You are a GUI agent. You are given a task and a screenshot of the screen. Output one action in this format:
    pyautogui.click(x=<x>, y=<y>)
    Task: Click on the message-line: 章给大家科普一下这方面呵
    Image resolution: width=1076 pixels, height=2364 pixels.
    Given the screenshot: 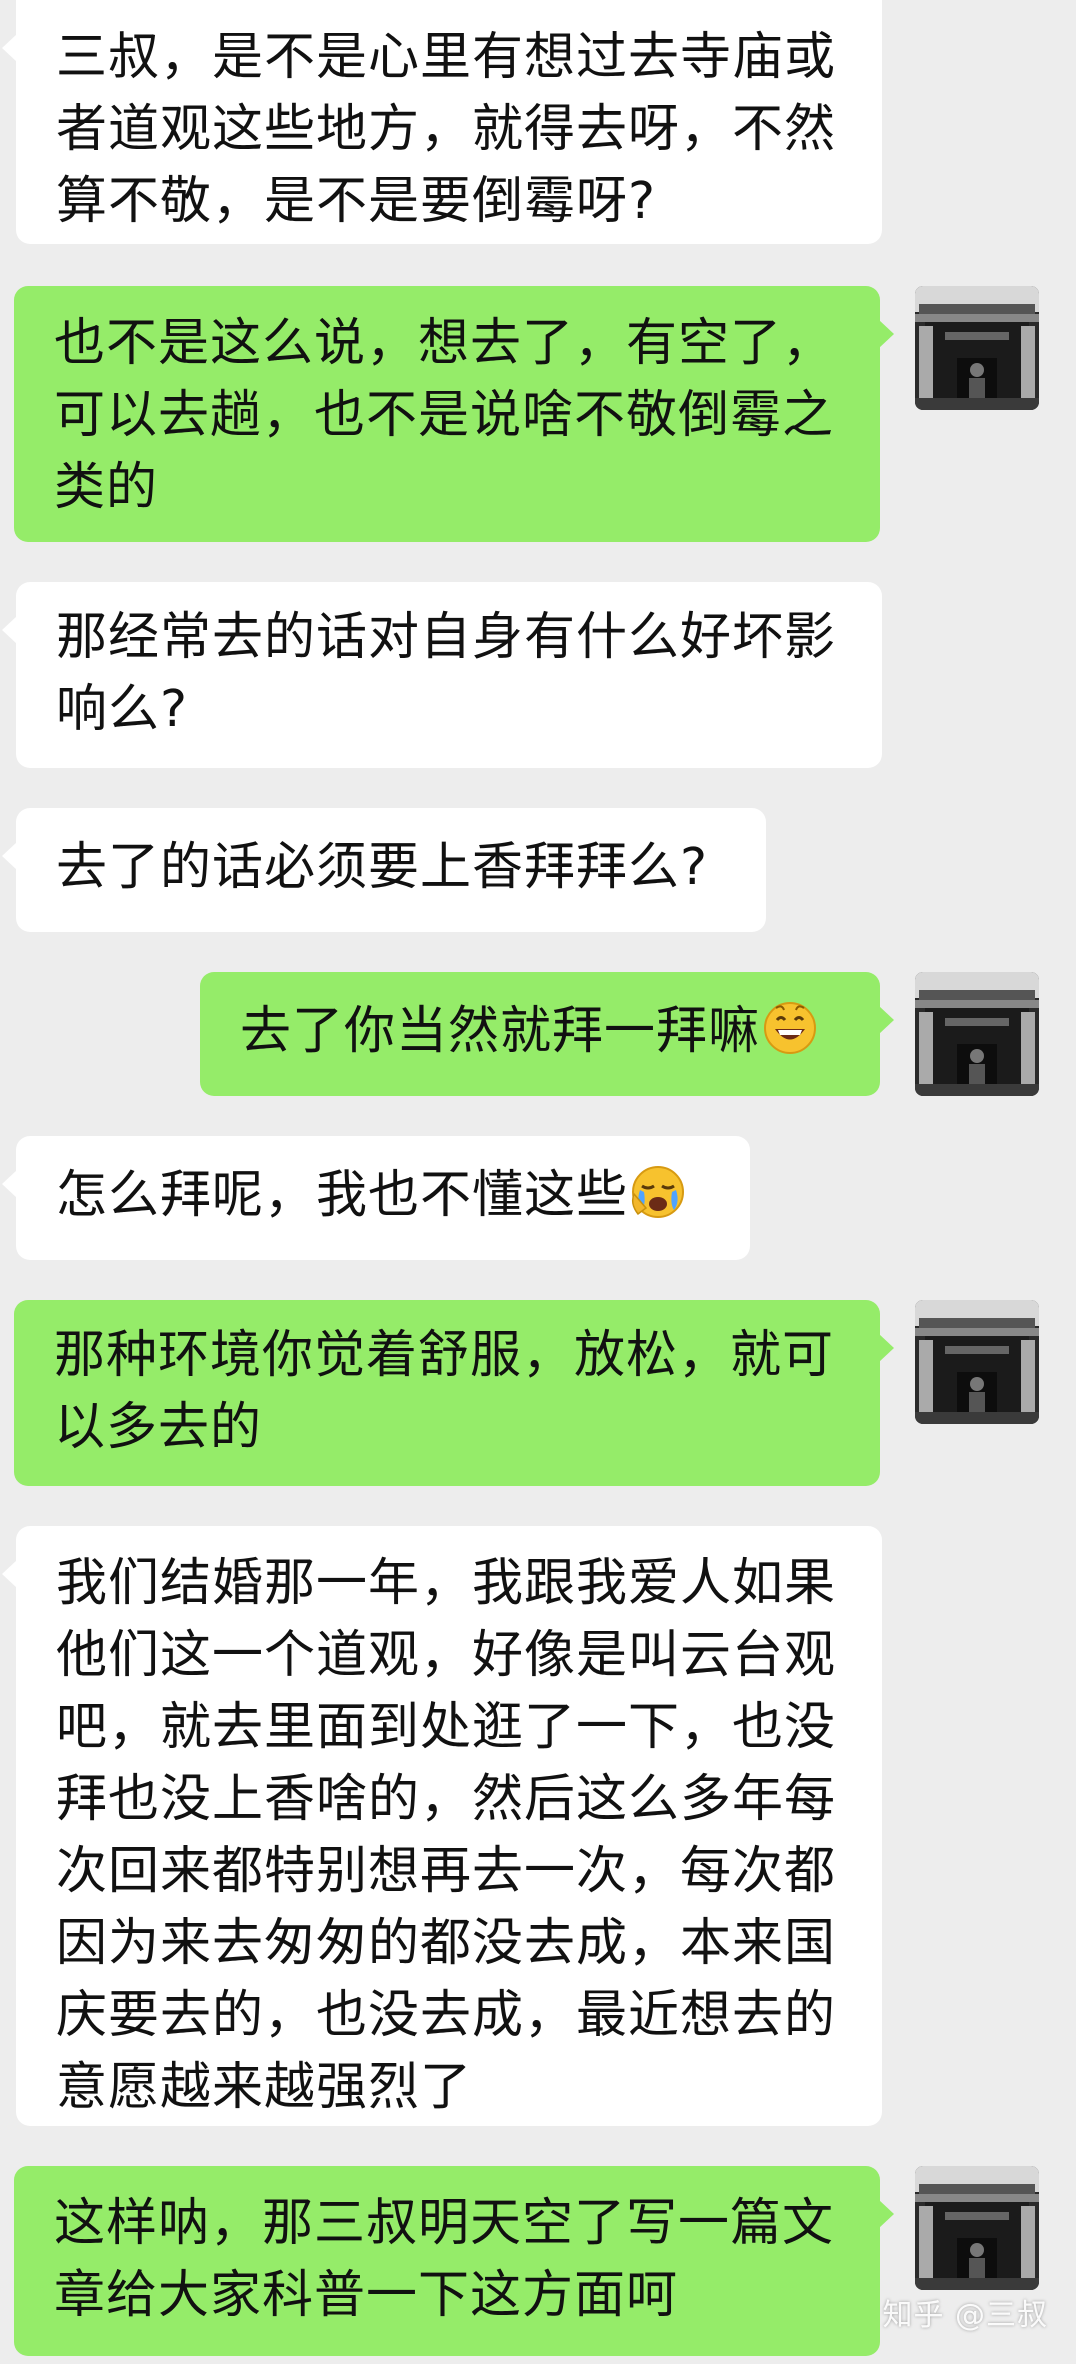 What is the action you would take?
    pyautogui.click(x=366, y=2295)
    